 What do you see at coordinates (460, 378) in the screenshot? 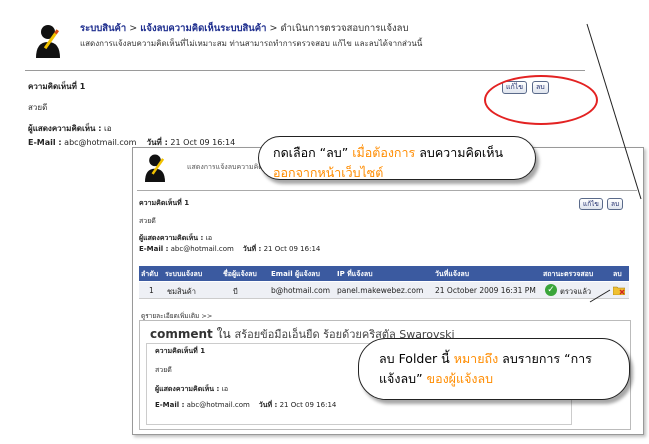
I see `callout-highlight: ของผู้แจ้งลบ` at bounding box center [460, 378].